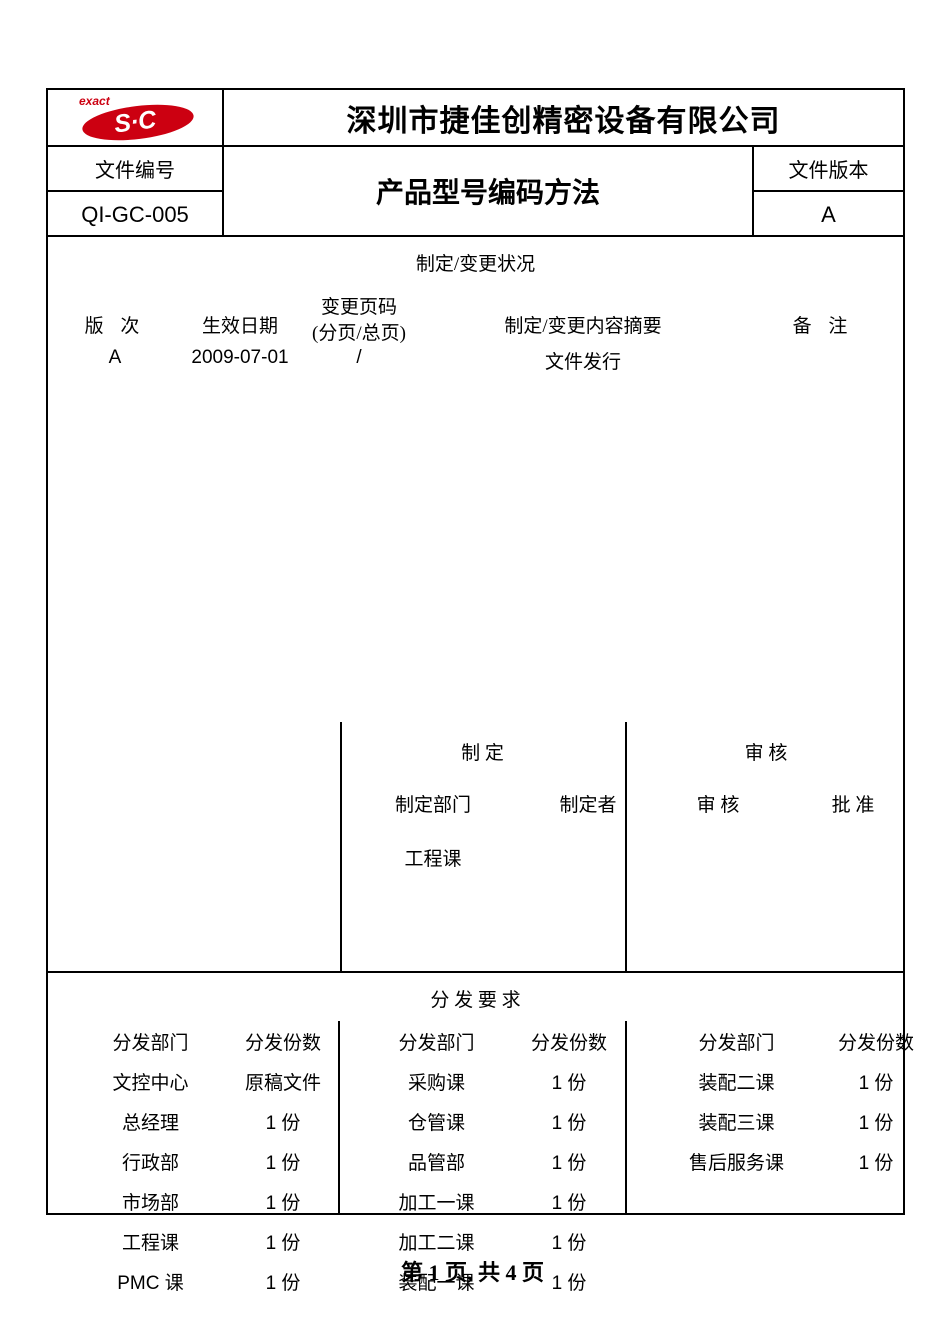  Describe the element at coordinates (736, 1043) in the screenshot. I see `distribution-header-dept-3: 分发部门` at that location.